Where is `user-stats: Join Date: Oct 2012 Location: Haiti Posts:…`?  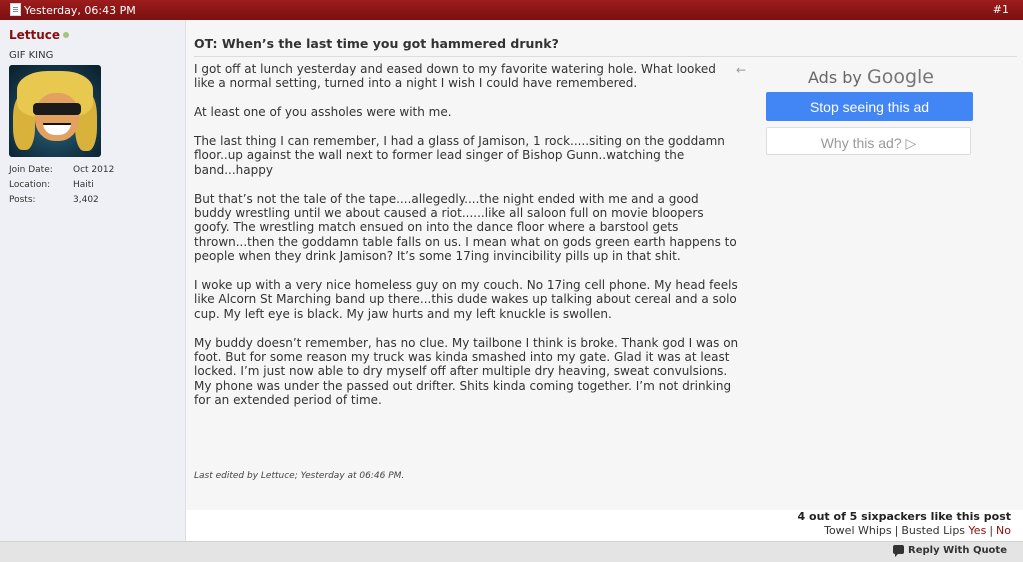
user-stats: Join Date: Oct 2012 Location: Haiti Posts:… is located at coordinates (61, 185).